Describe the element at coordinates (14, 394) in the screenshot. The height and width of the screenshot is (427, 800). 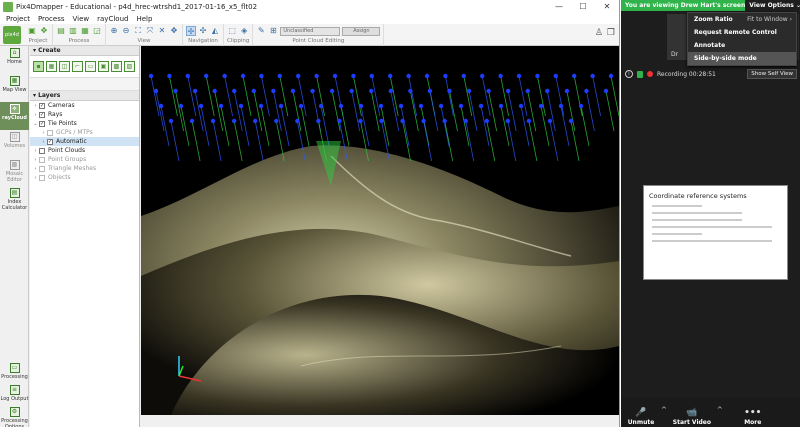
I see `nav-log-output: ≡ Log Output` at that location.